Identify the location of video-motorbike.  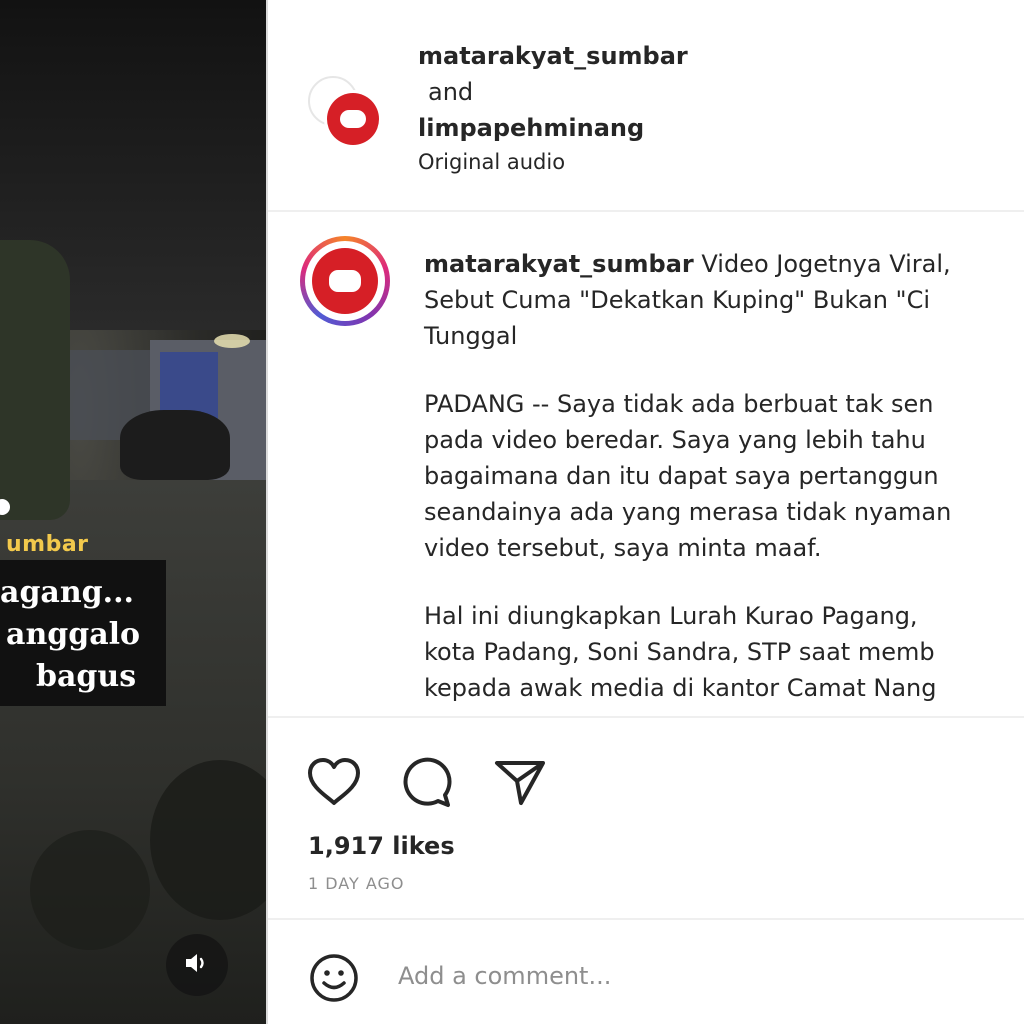
(175, 445).